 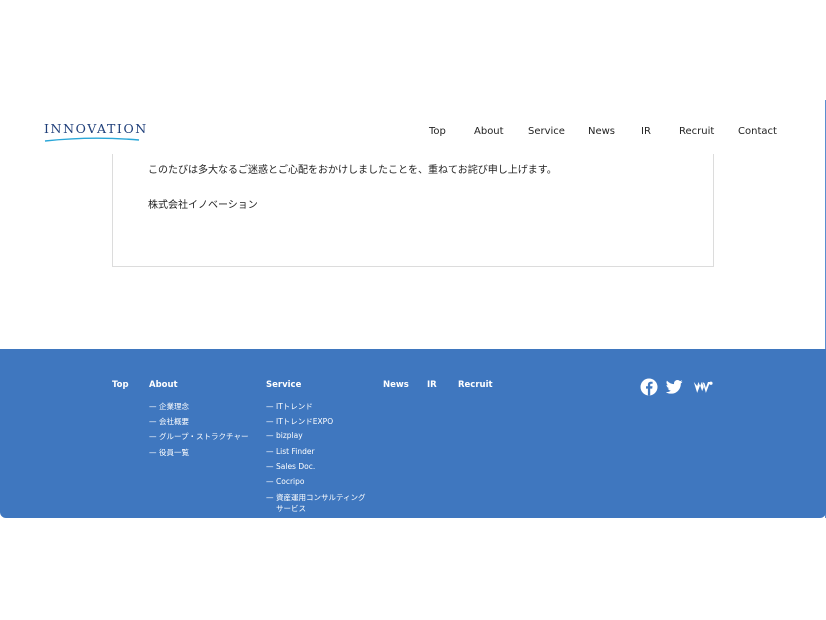 What do you see at coordinates (290, 466) in the screenshot?
I see `footer-service-item: — Sales Doc.` at bounding box center [290, 466].